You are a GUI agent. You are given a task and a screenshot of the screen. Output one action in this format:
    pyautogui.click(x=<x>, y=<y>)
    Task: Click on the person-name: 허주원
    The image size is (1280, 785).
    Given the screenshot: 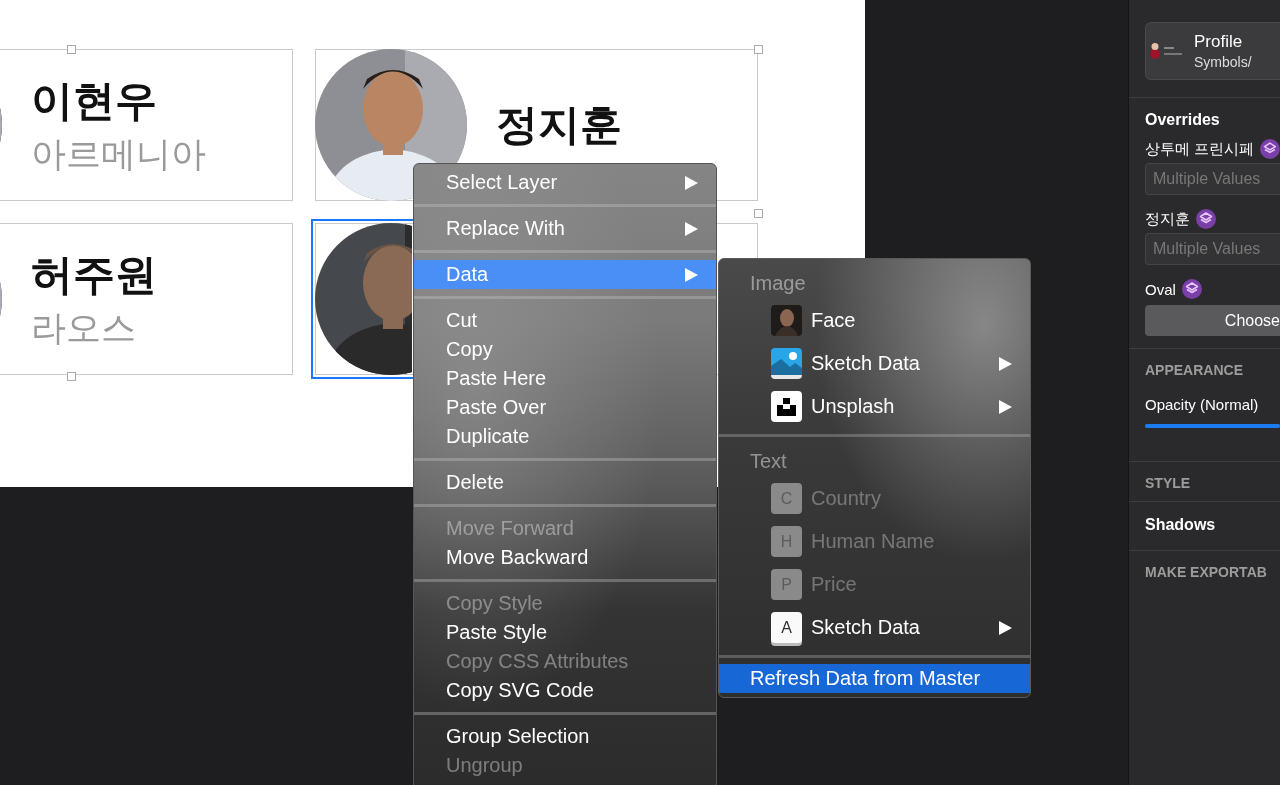 What is the action you would take?
    pyautogui.click(x=94, y=274)
    